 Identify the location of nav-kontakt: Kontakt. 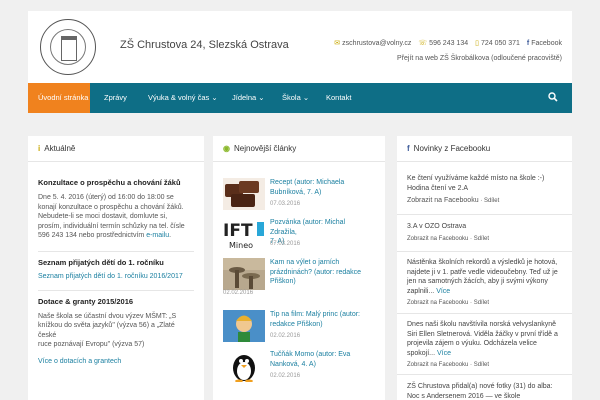
(338, 98).